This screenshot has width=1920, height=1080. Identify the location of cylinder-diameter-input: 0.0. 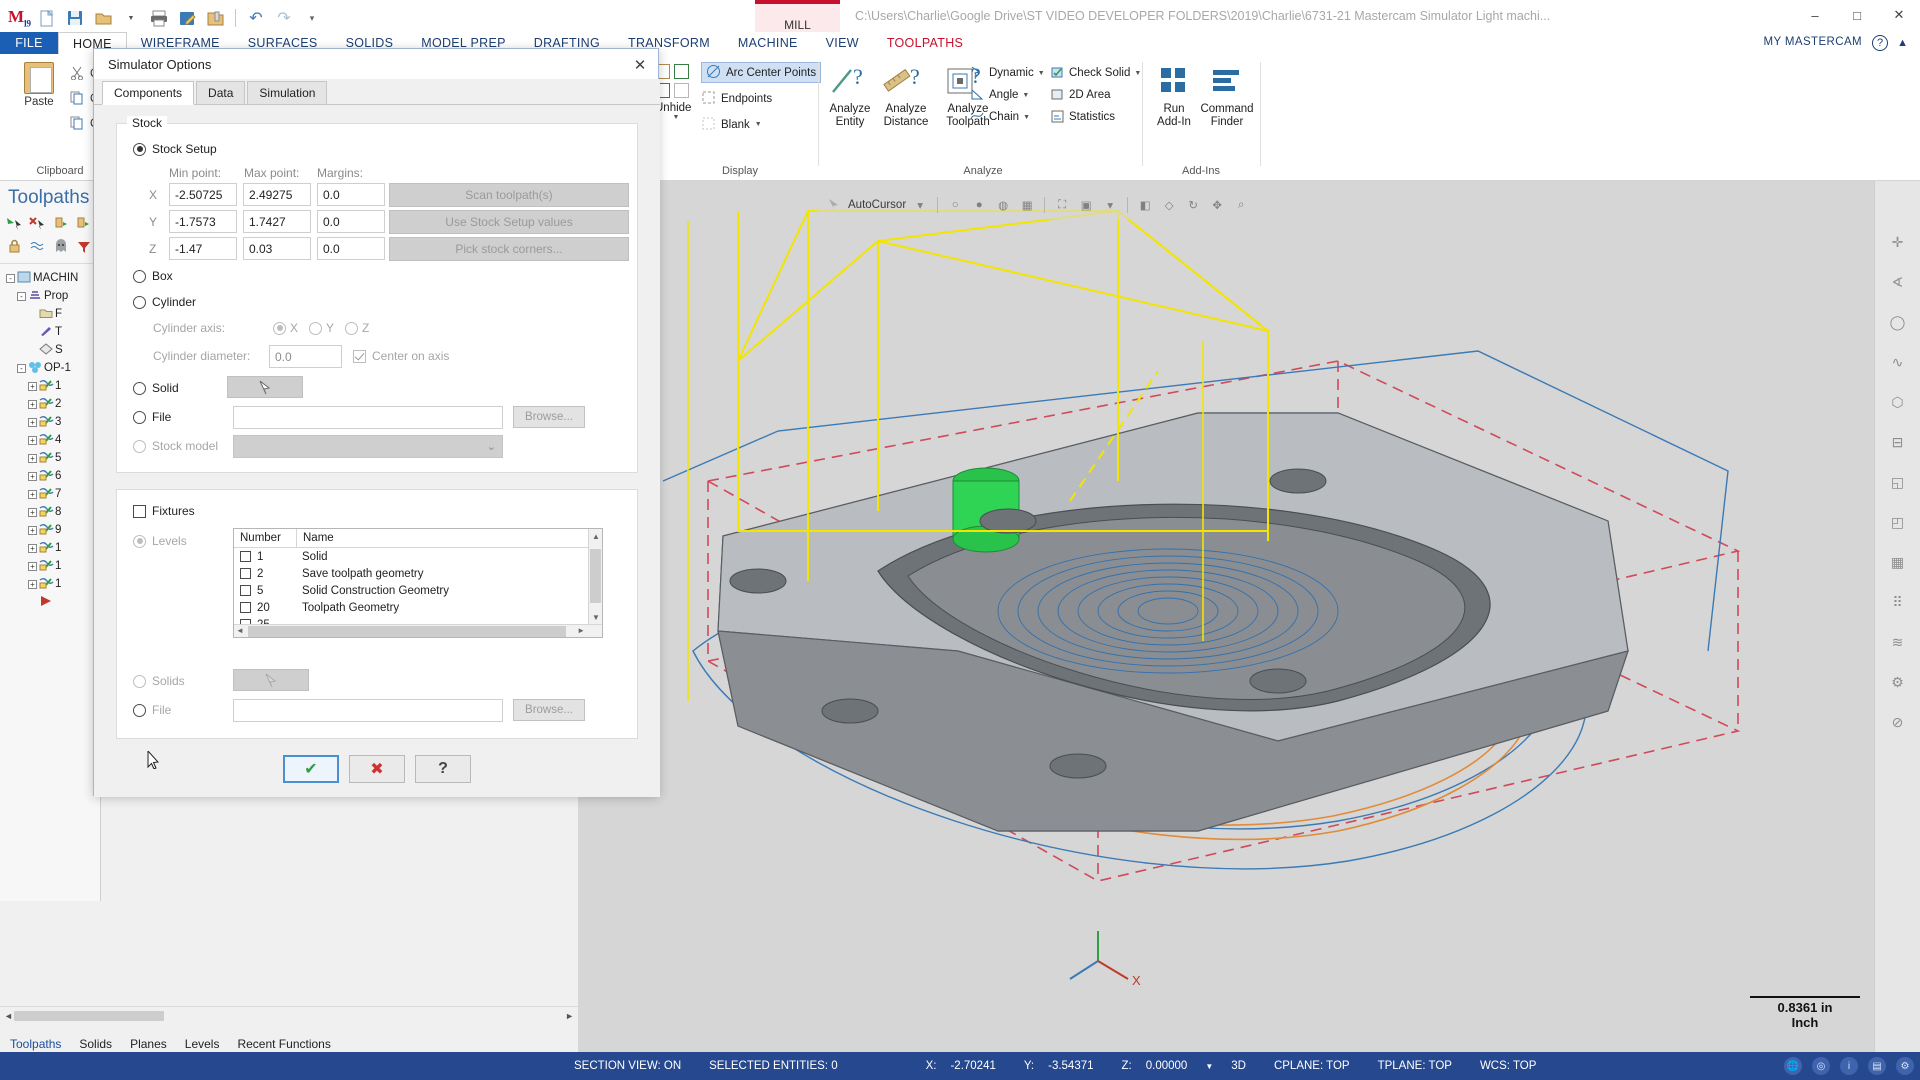
(305, 356).